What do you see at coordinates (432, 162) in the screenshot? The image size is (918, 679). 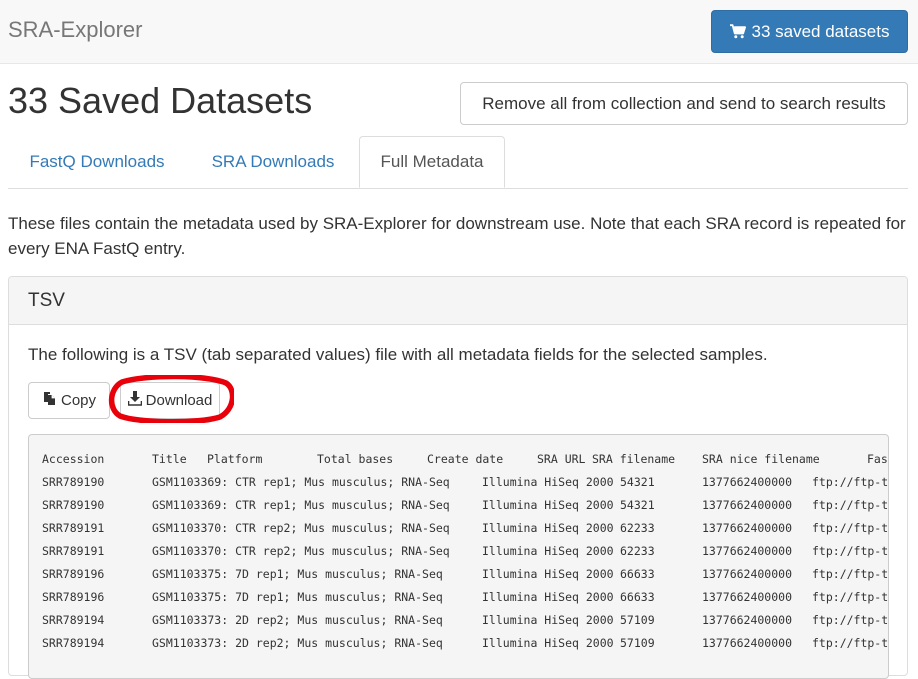 I see `tab-full-metadata: Full Metadata` at bounding box center [432, 162].